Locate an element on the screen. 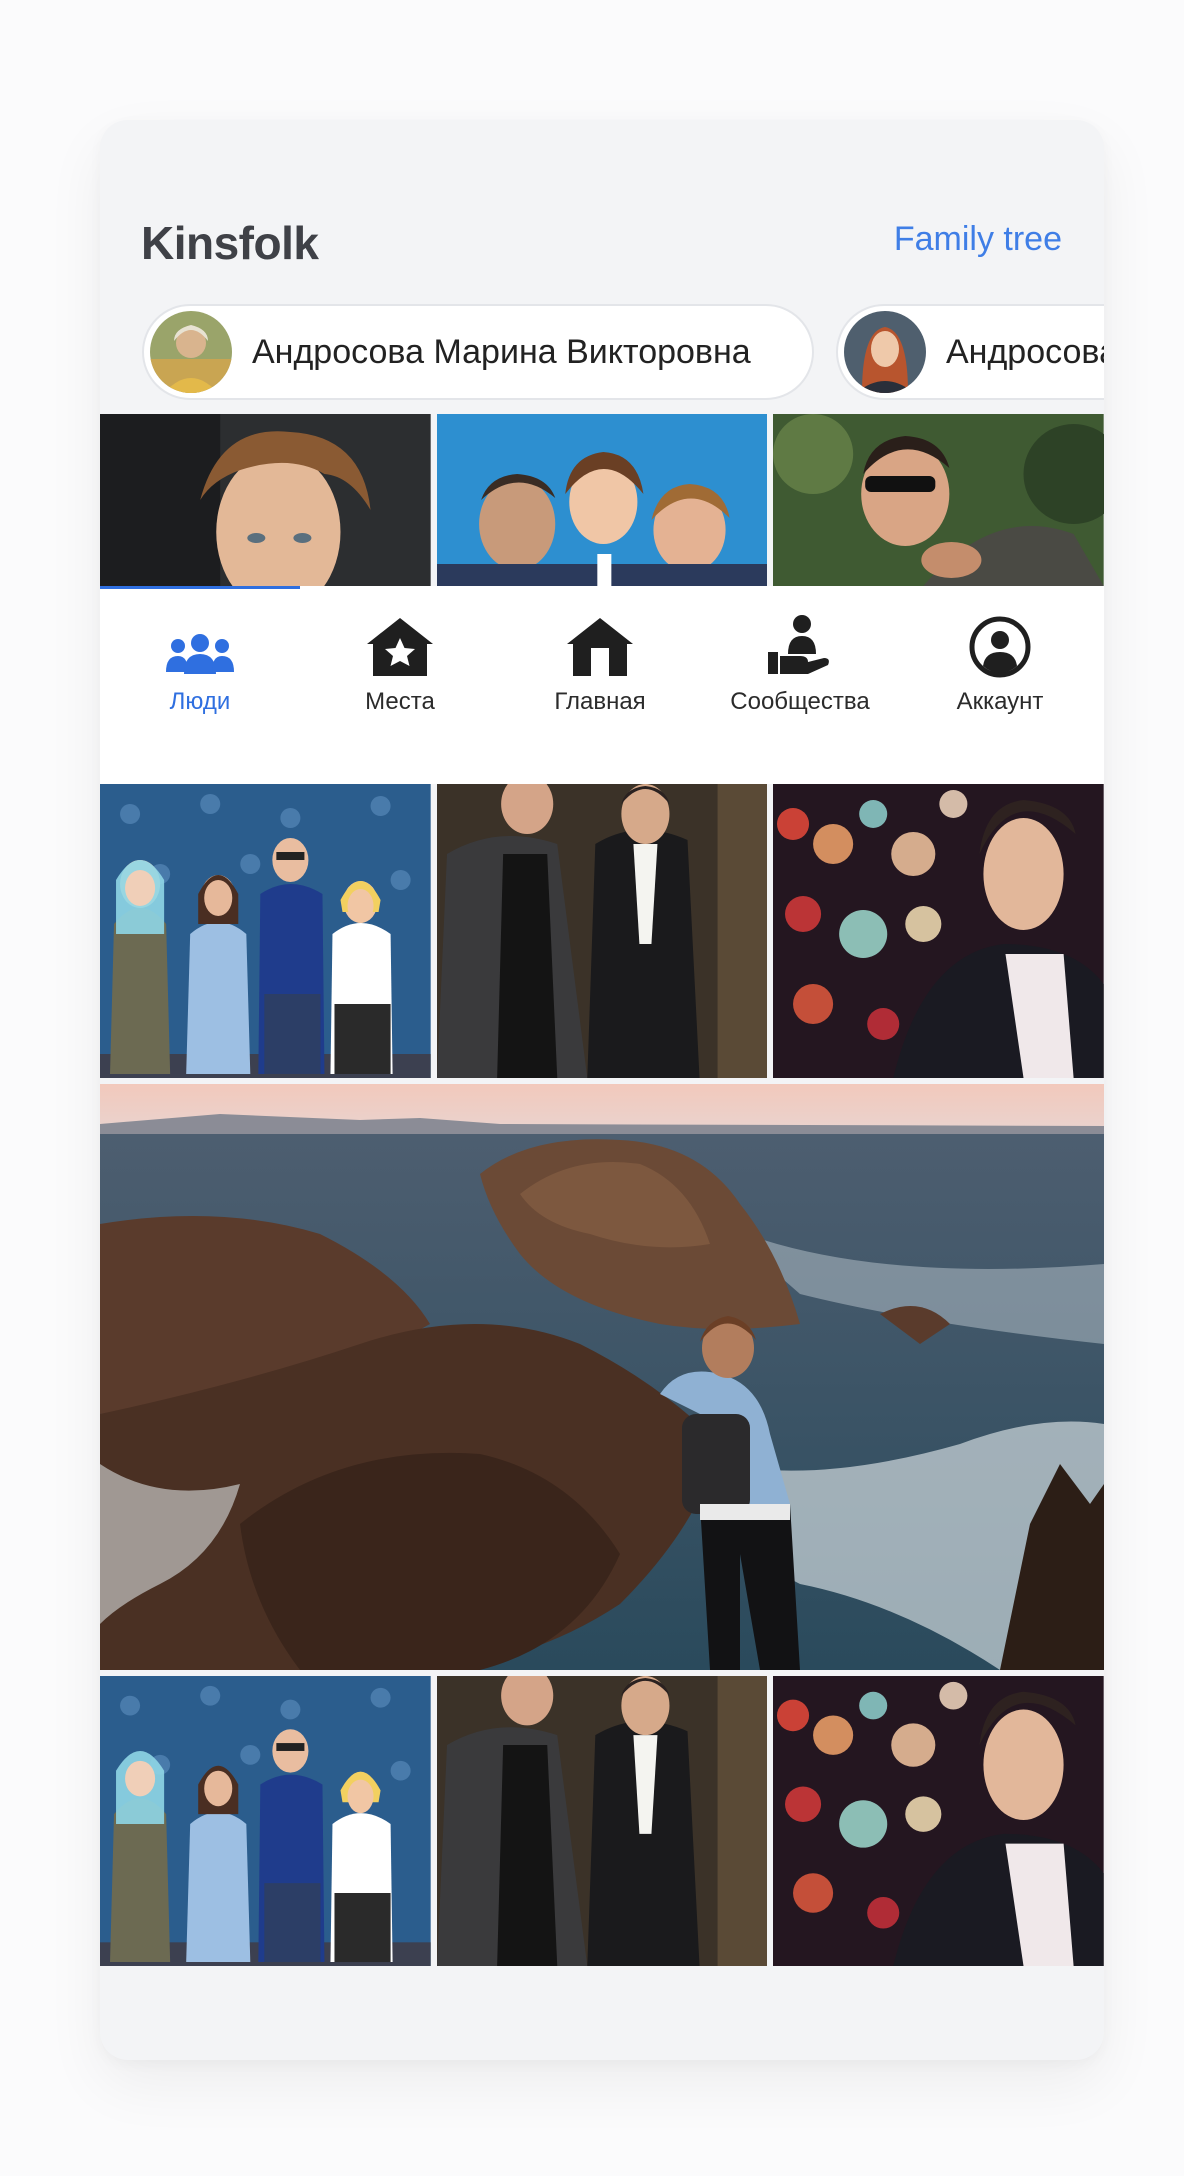 This screenshot has height=2176, width=1184. bottom-tab-bar: Люди Места Главная Сообщества Аккаунт is located at coordinates (602, 685).